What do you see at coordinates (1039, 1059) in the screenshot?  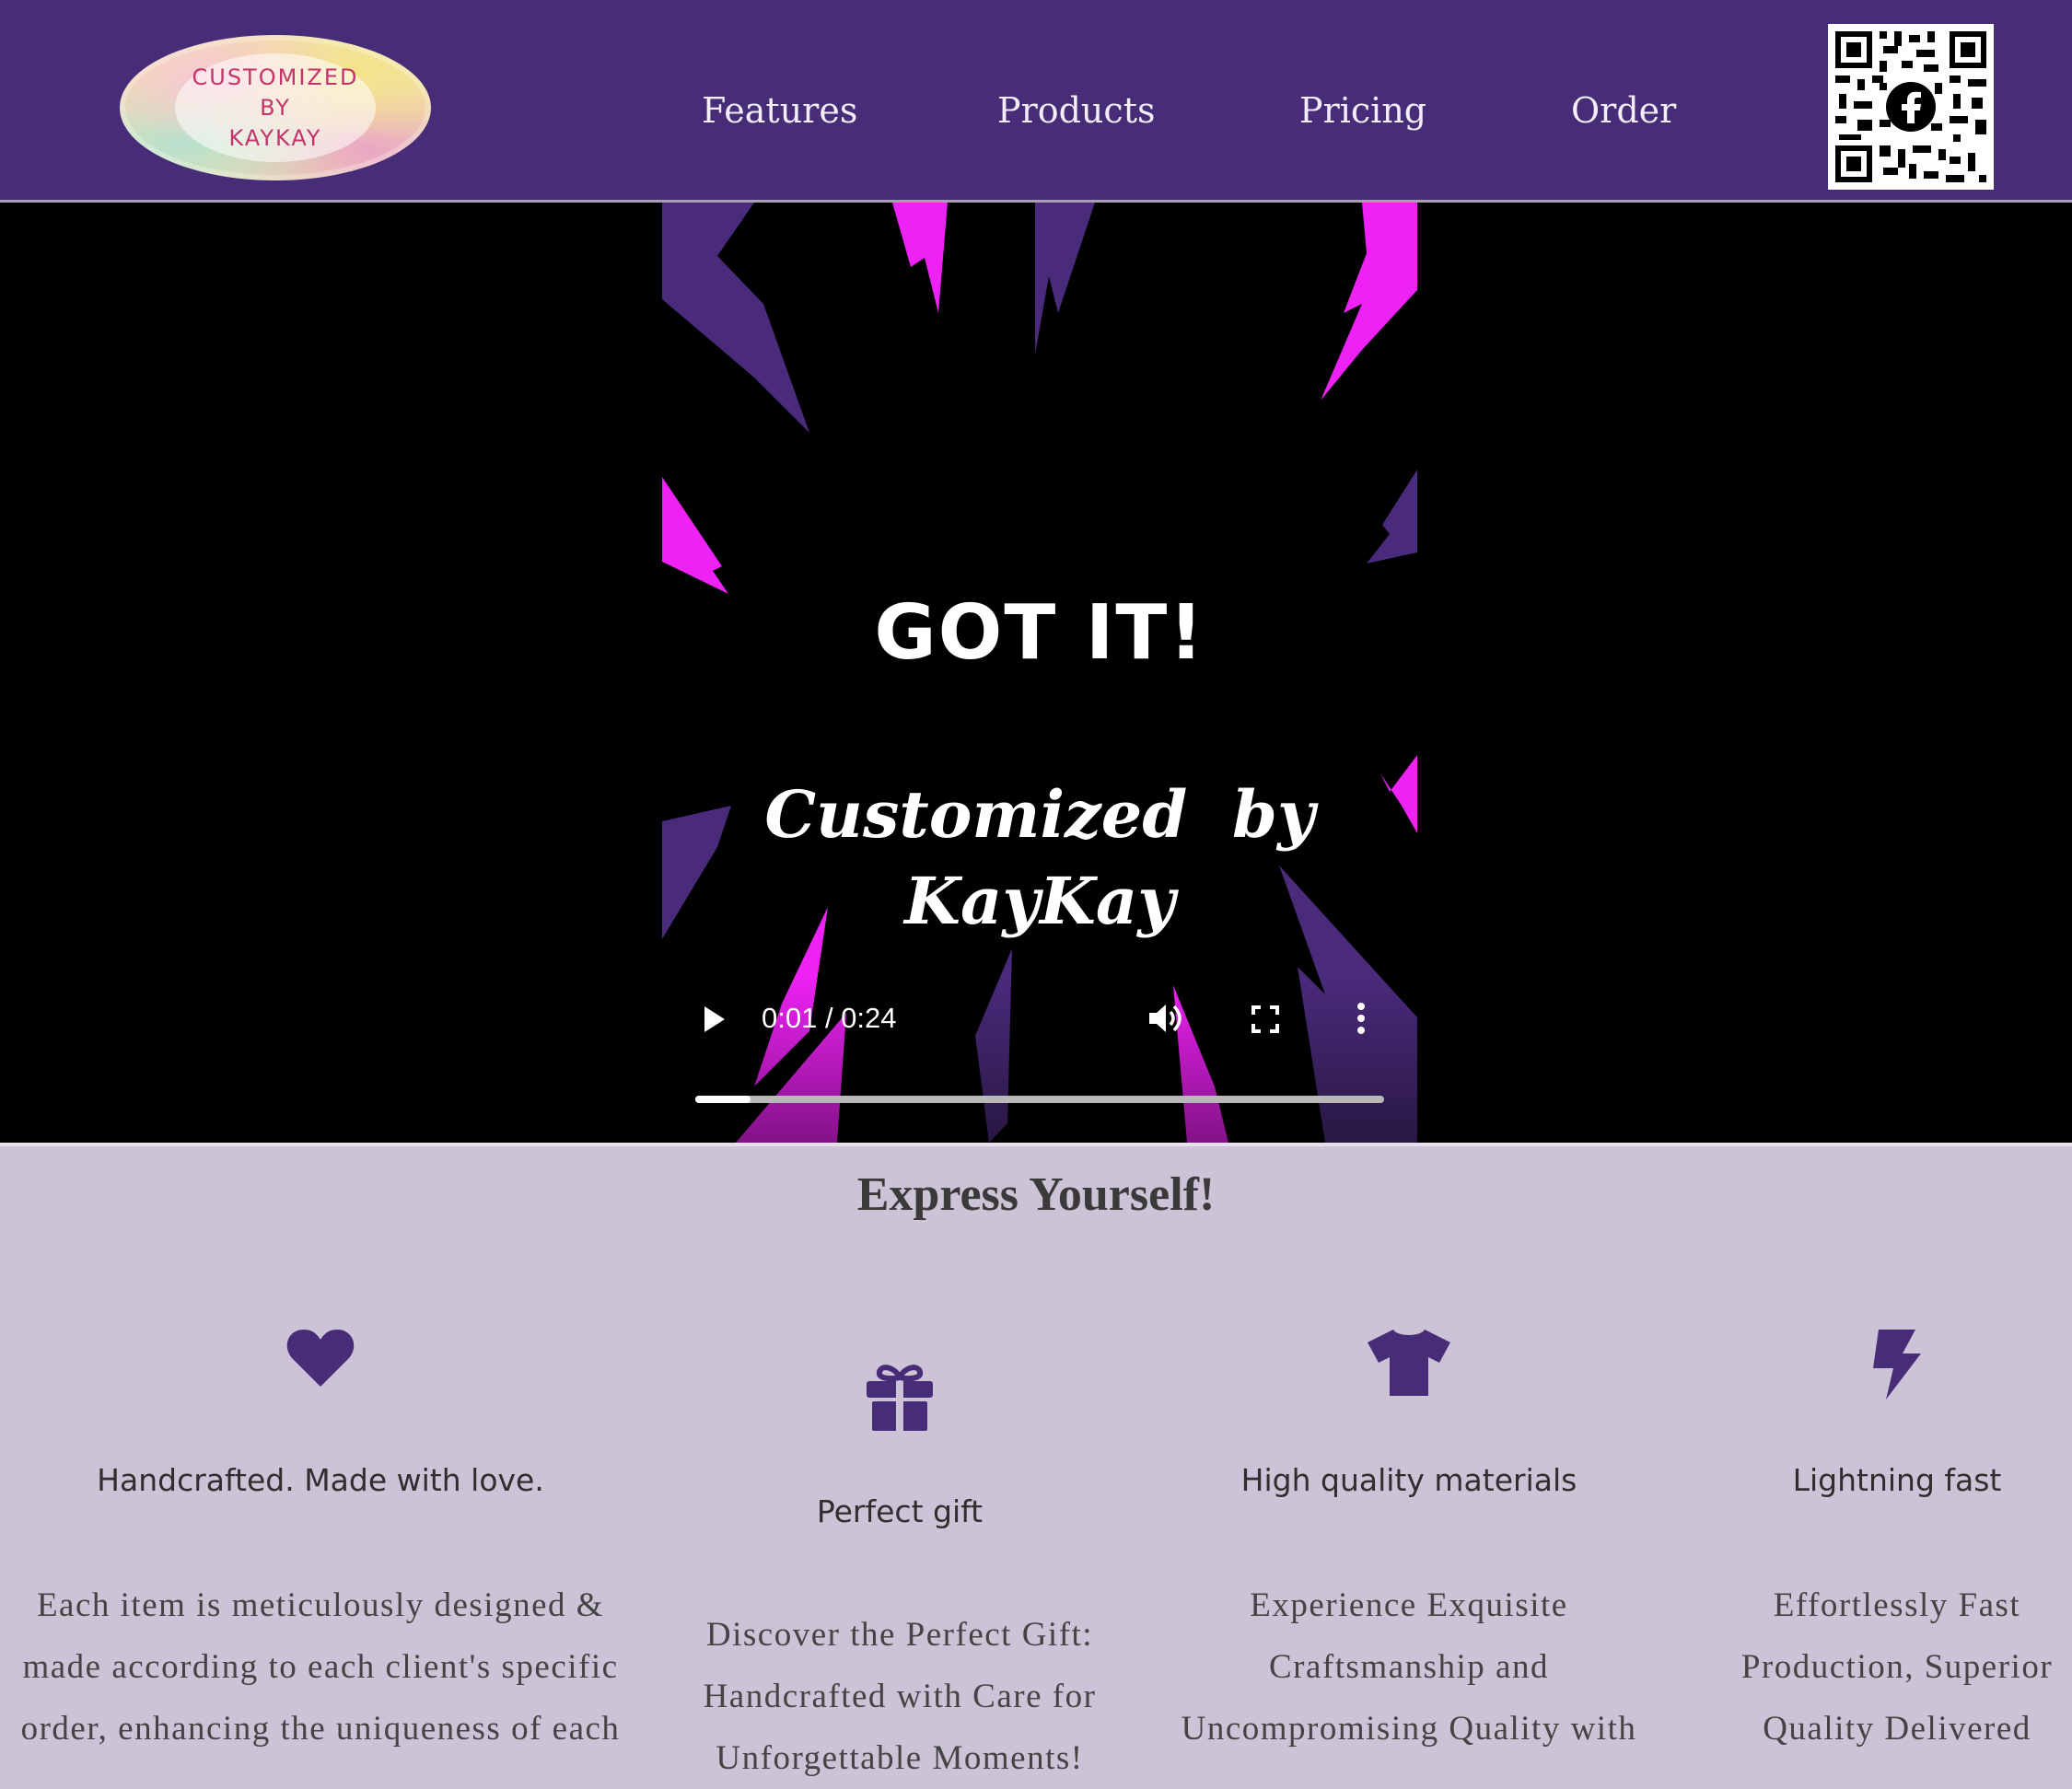 I see `video-controls: 0:01 / 0:24` at bounding box center [1039, 1059].